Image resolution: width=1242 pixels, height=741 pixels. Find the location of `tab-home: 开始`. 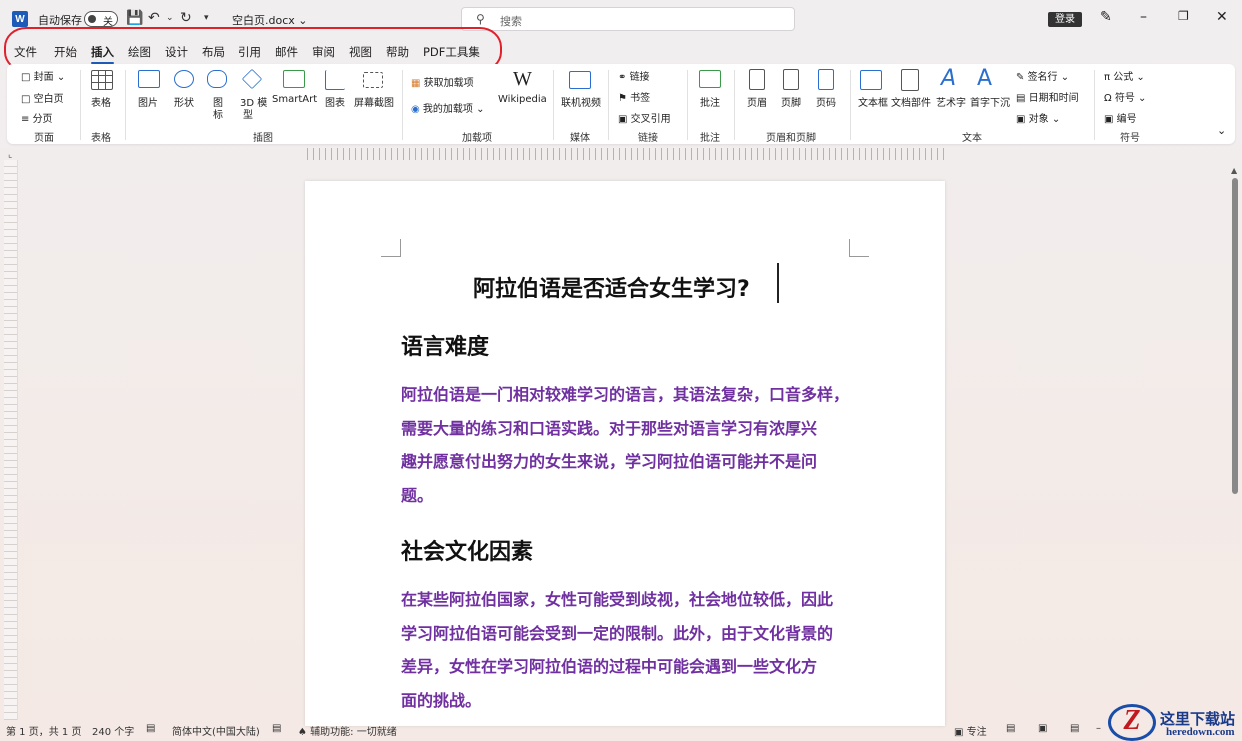

tab-home: 开始 is located at coordinates (65, 52).